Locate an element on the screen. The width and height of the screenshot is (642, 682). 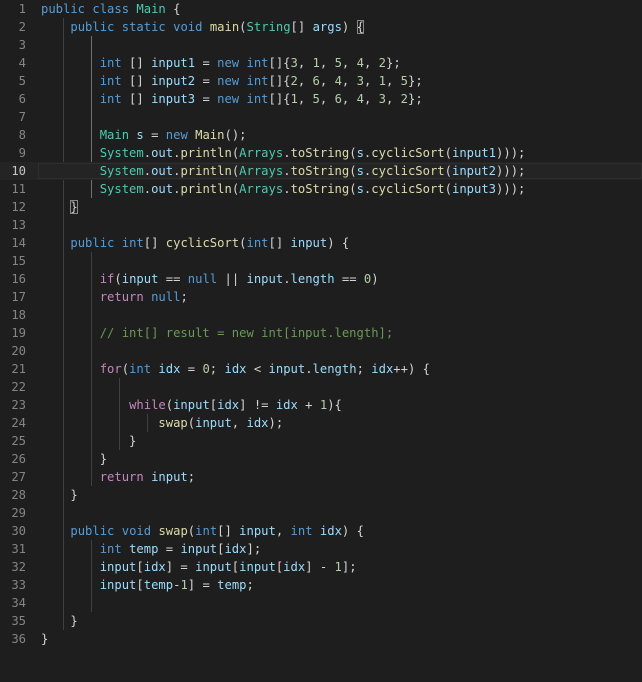
code-line: 32 input[idx] = input[input[idx] - 1]; is located at coordinates (321, 567).